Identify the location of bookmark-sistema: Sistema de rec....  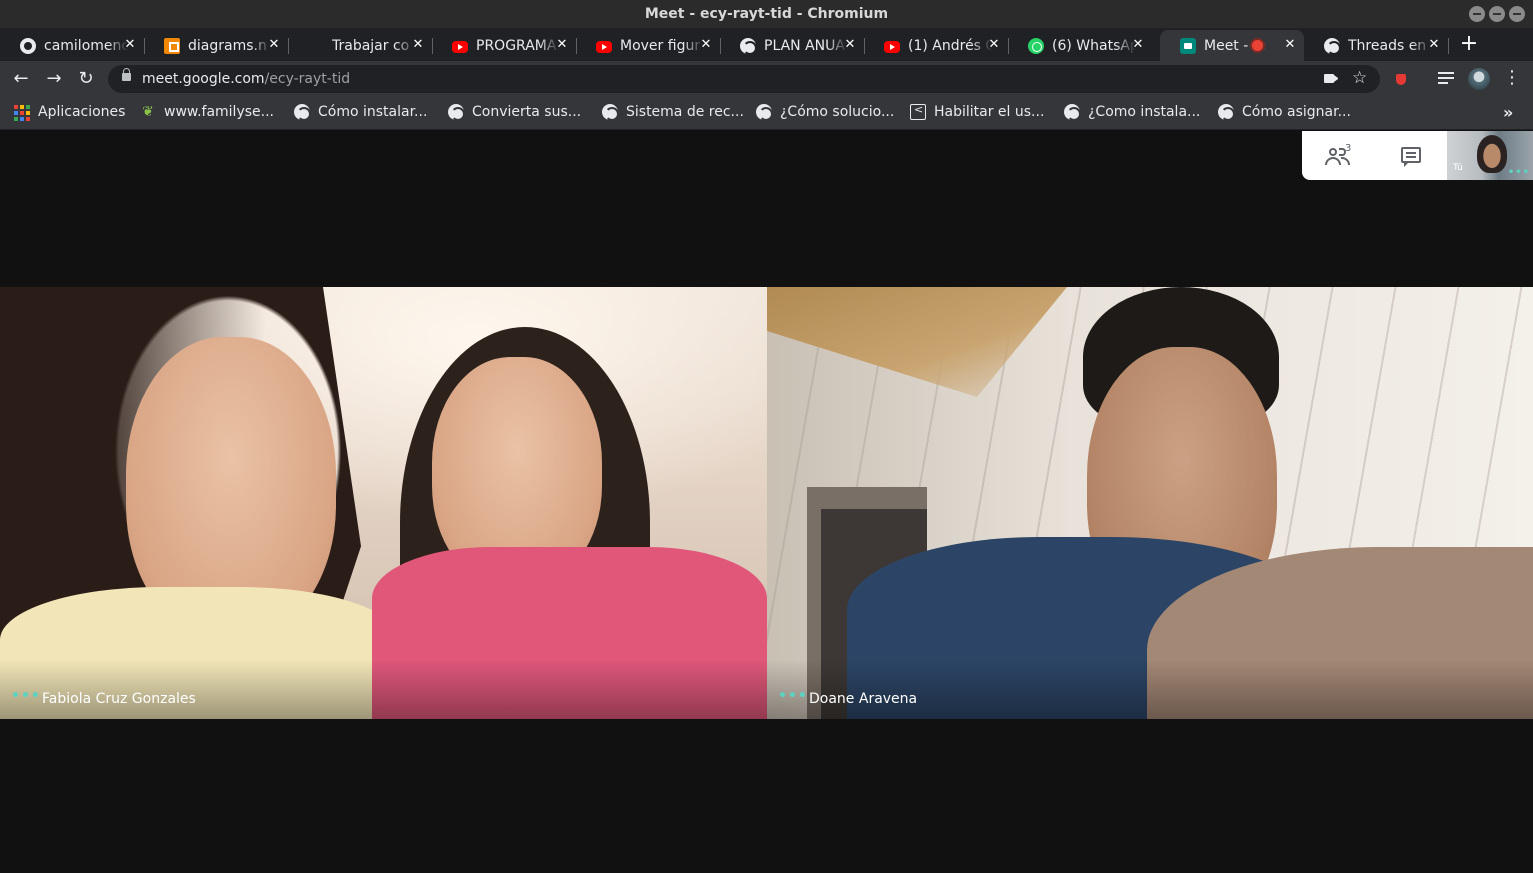
(673, 112).